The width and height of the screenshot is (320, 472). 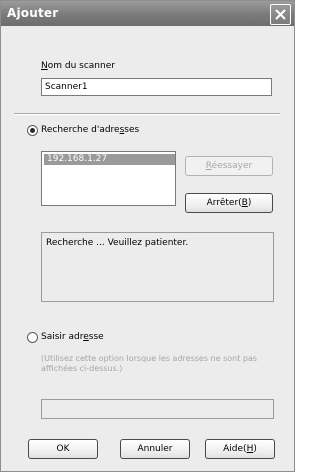 What do you see at coordinates (90, 130) in the screenshot?
I see `search-addresses-label: Recherche d'adresses` at bounding box center [90, 130].